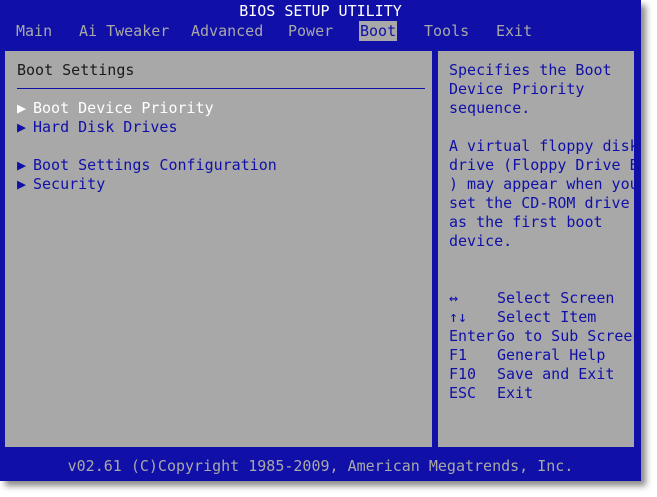 This screenshot has height=497, width=657. I want to click on help-text-line: ) may appear when you, so click(544, 184).